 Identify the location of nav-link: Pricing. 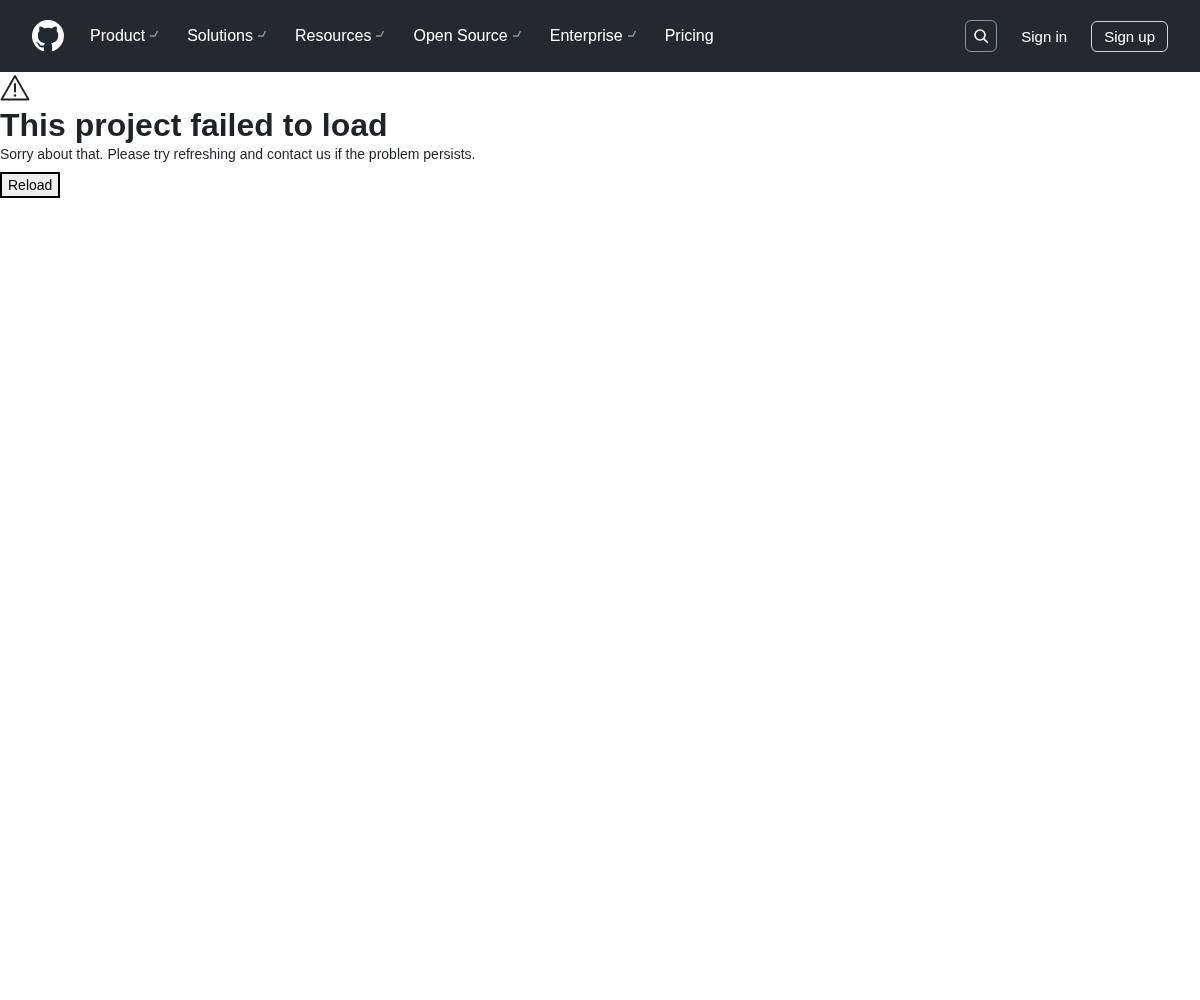
(689, 36).